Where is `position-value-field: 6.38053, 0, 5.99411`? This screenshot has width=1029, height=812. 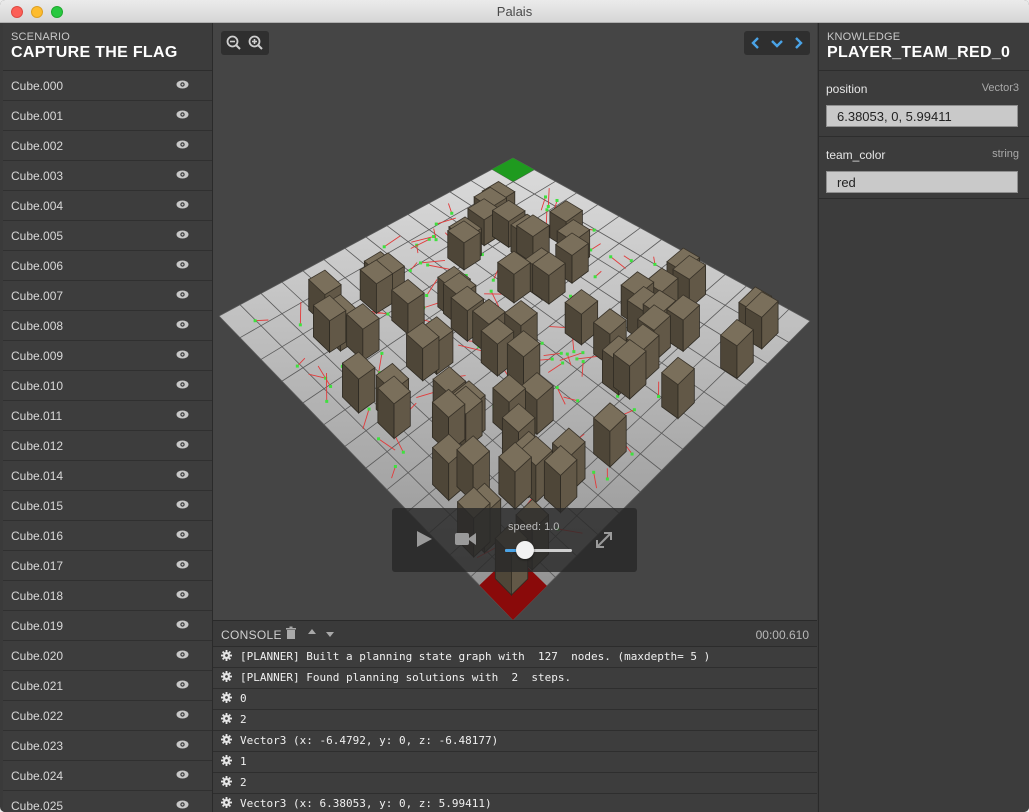
position-value-field: 6.38053, 0, 5.99411 is located at coordinates (922, 116).